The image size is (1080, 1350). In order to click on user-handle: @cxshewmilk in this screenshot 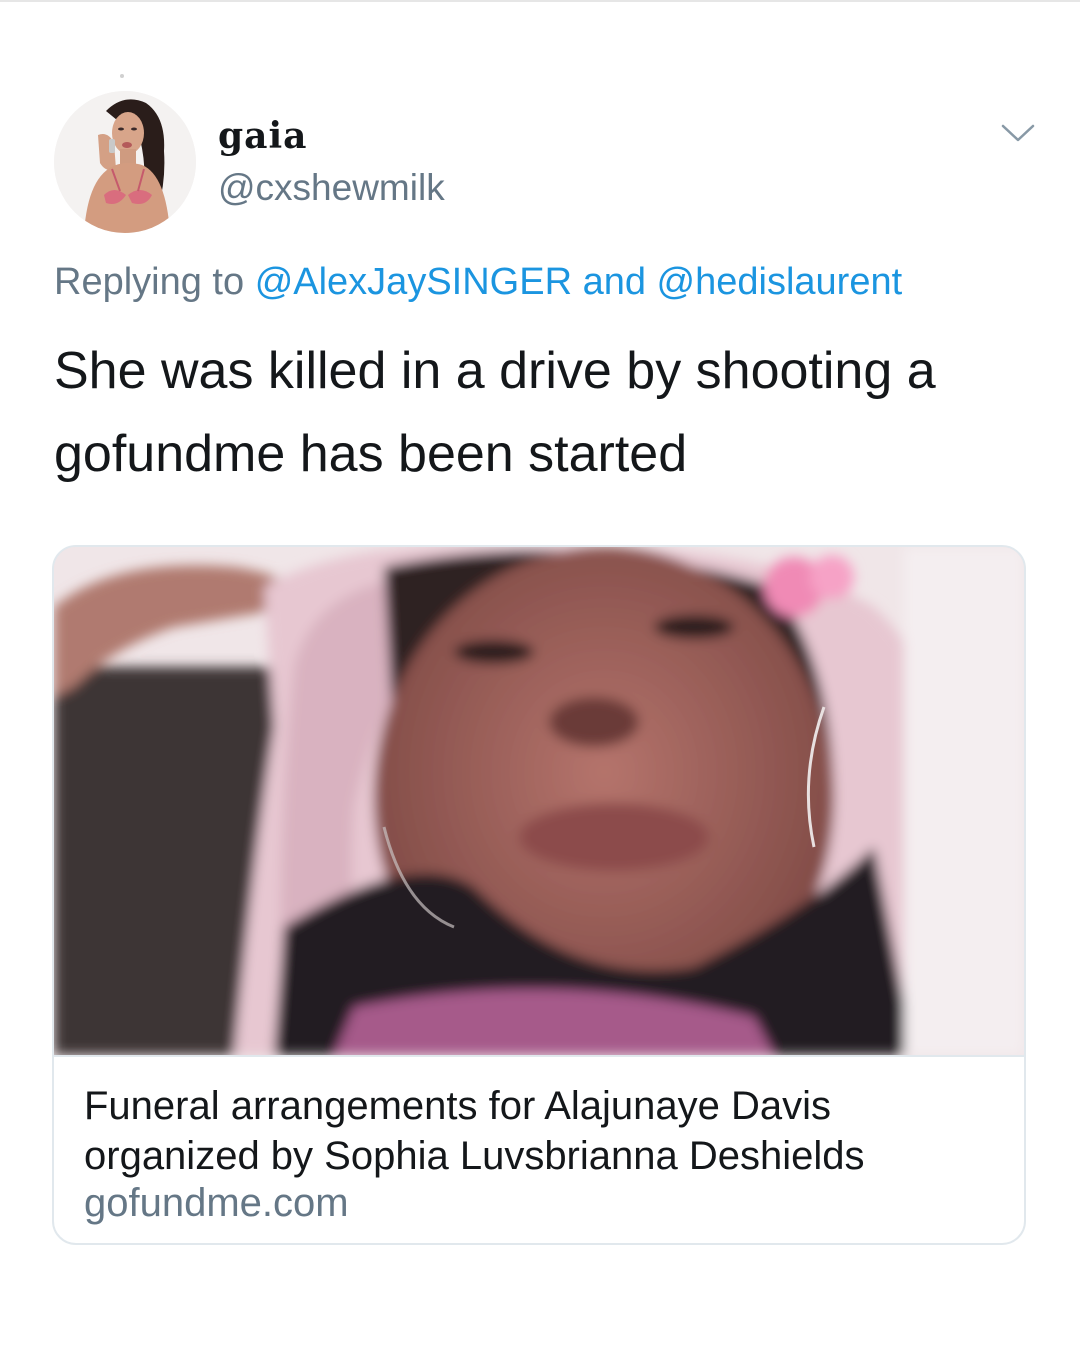, I will do `click(331, 188)`.